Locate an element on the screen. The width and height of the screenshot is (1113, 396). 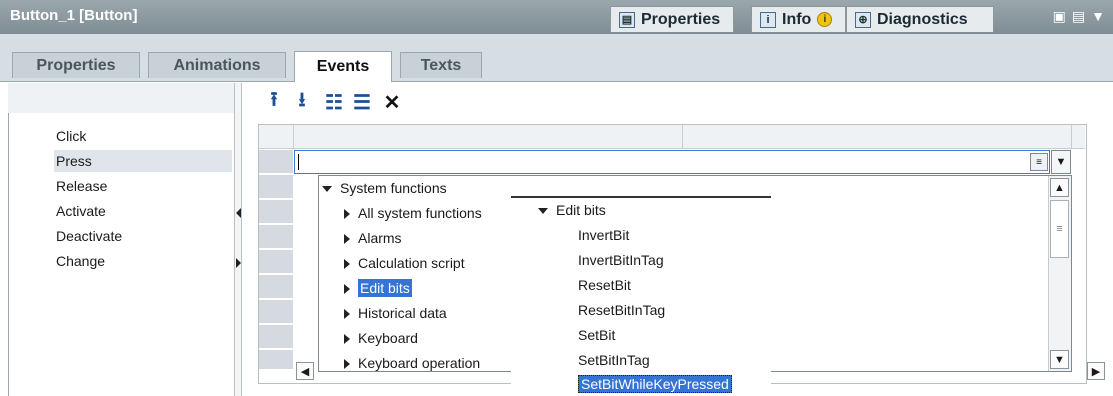
scroll-down-icon: ▼ is located at coordinates (1059, 359).